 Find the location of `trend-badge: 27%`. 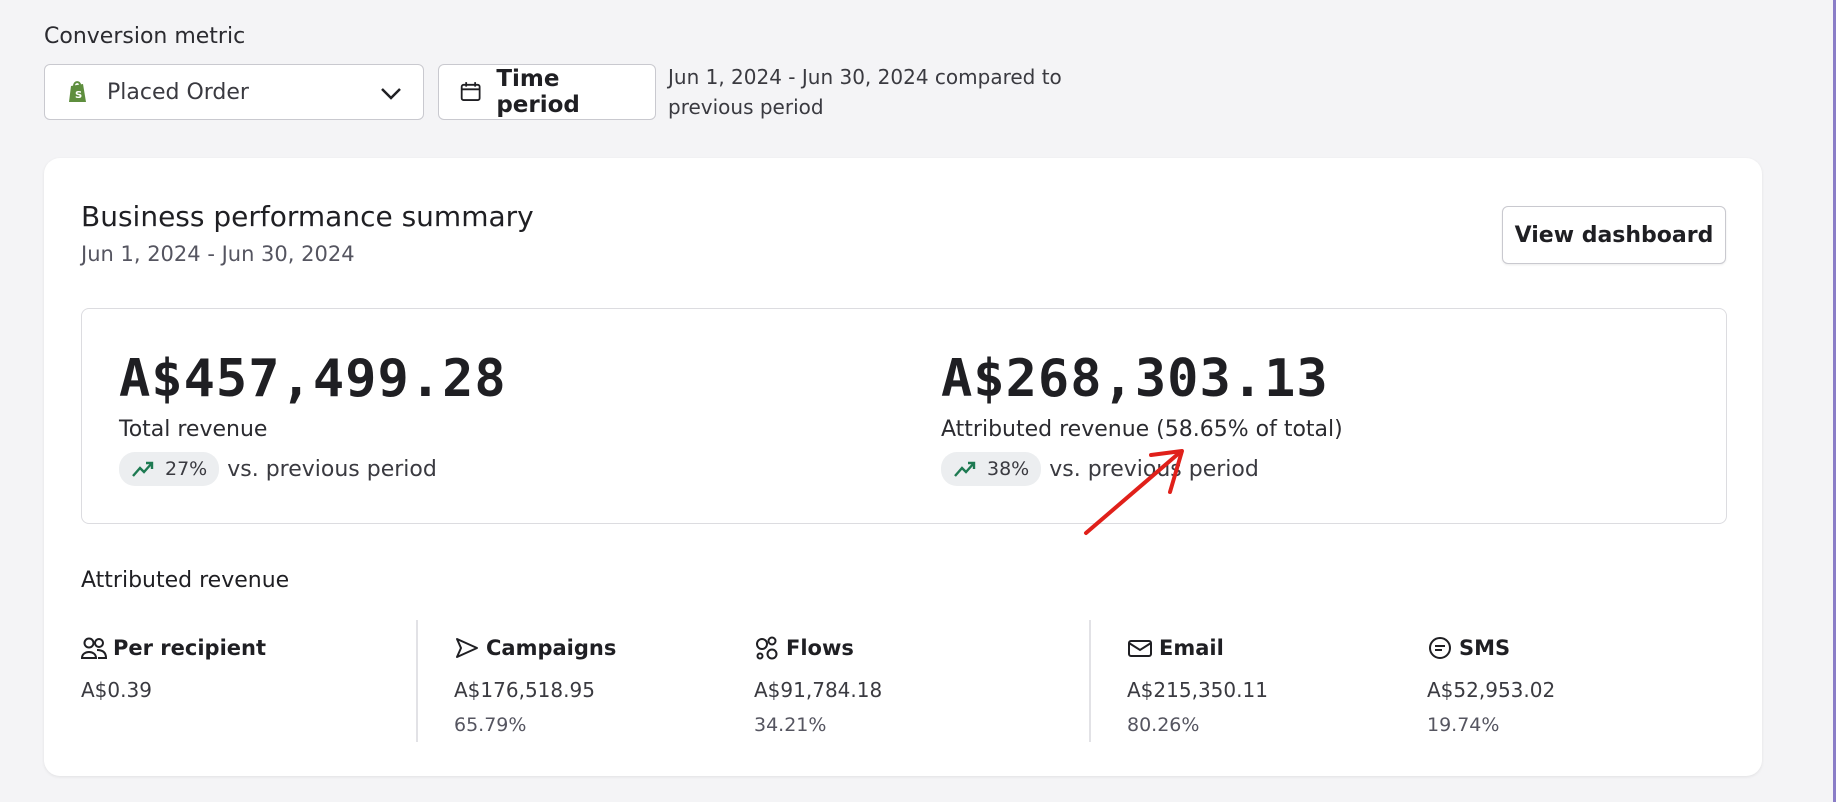

trend-badge: 27% is located at coordinates (169, 469).